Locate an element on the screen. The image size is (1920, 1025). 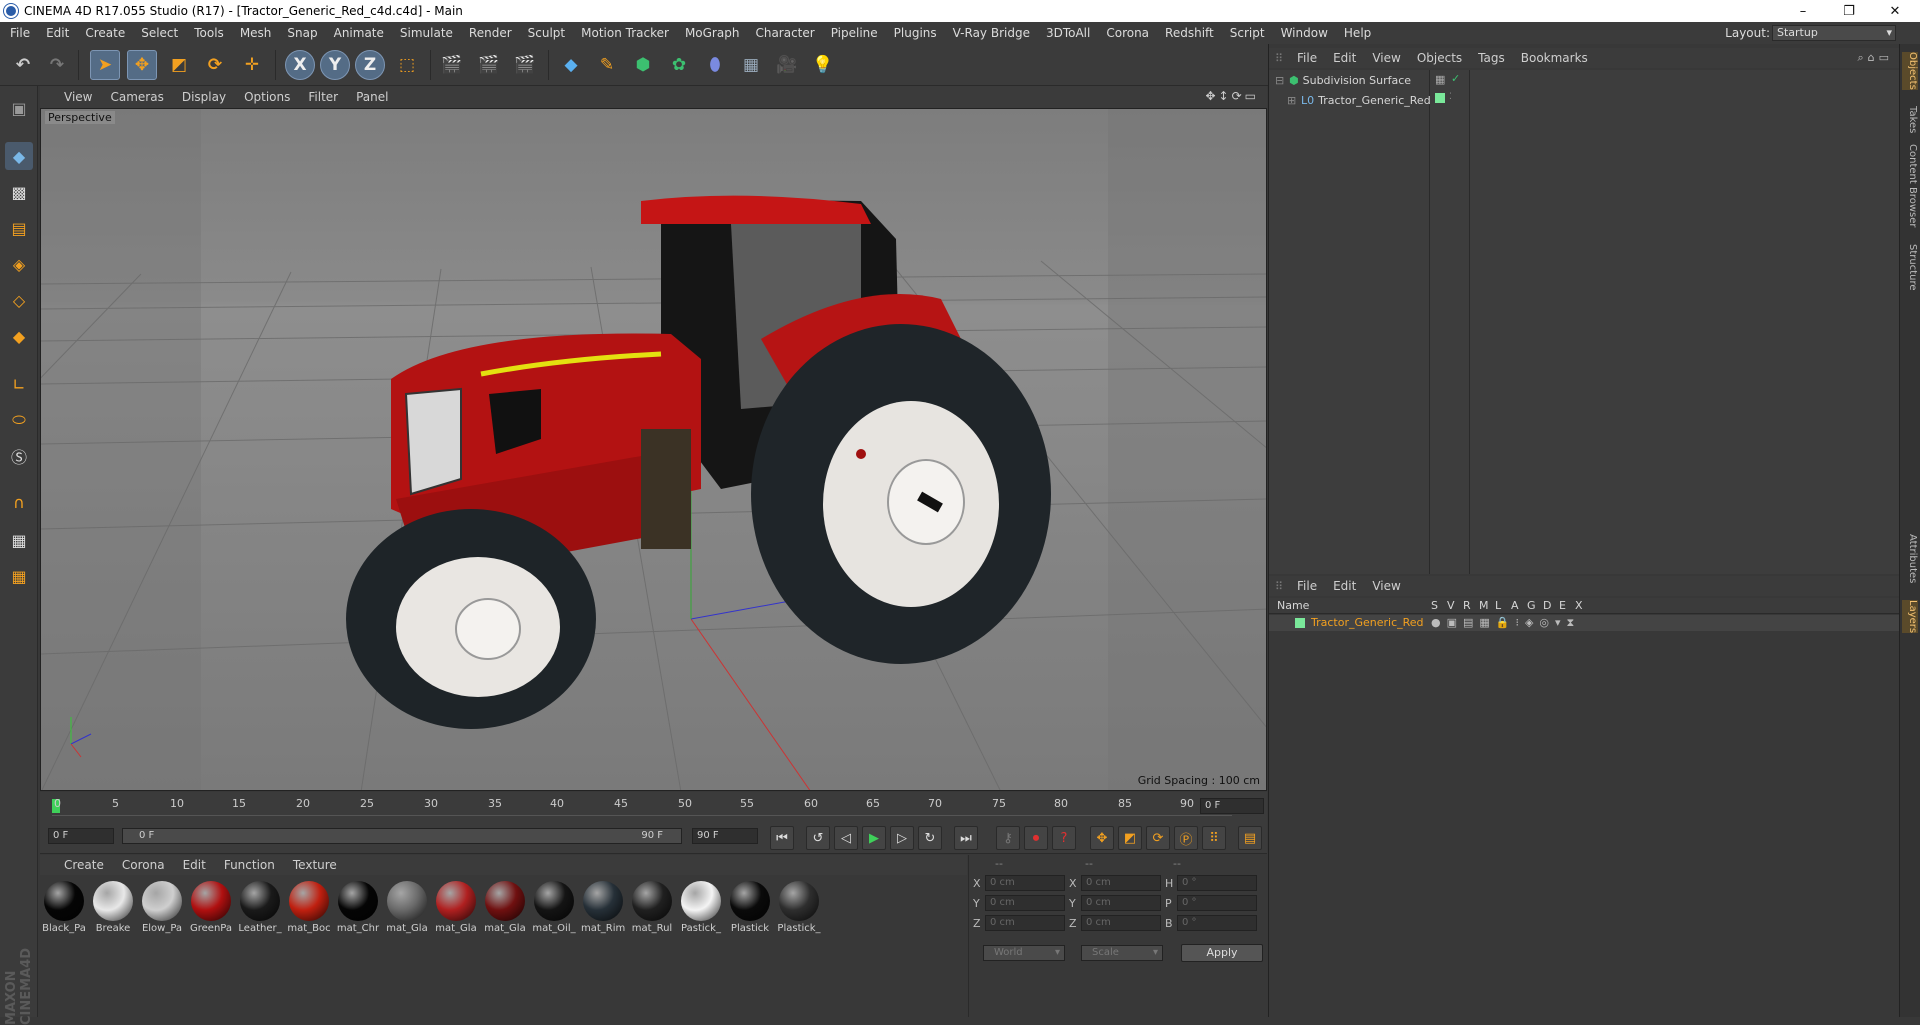
menu-3dtoall: 3DToAll is located at coordinates (1068, 33).